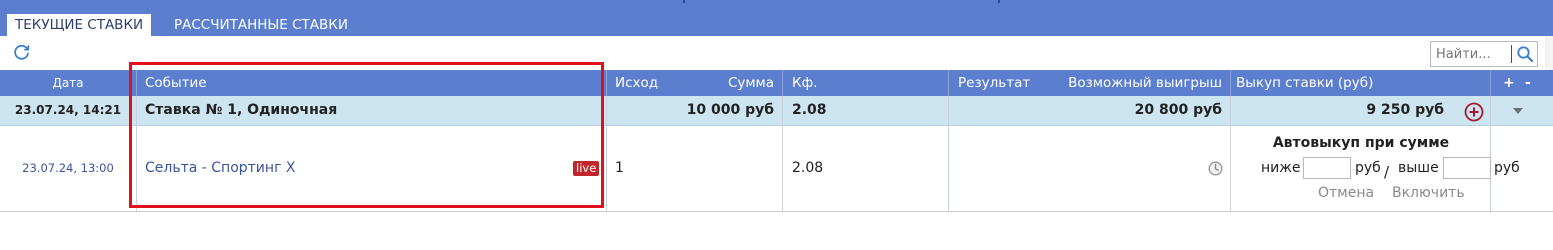 The height and width of the screenshot is (250, 1553). What do you see at coordinates (809, 110) in the screenshot?
I see `bet-coef: 2.08` at bounding box center [809, 110].